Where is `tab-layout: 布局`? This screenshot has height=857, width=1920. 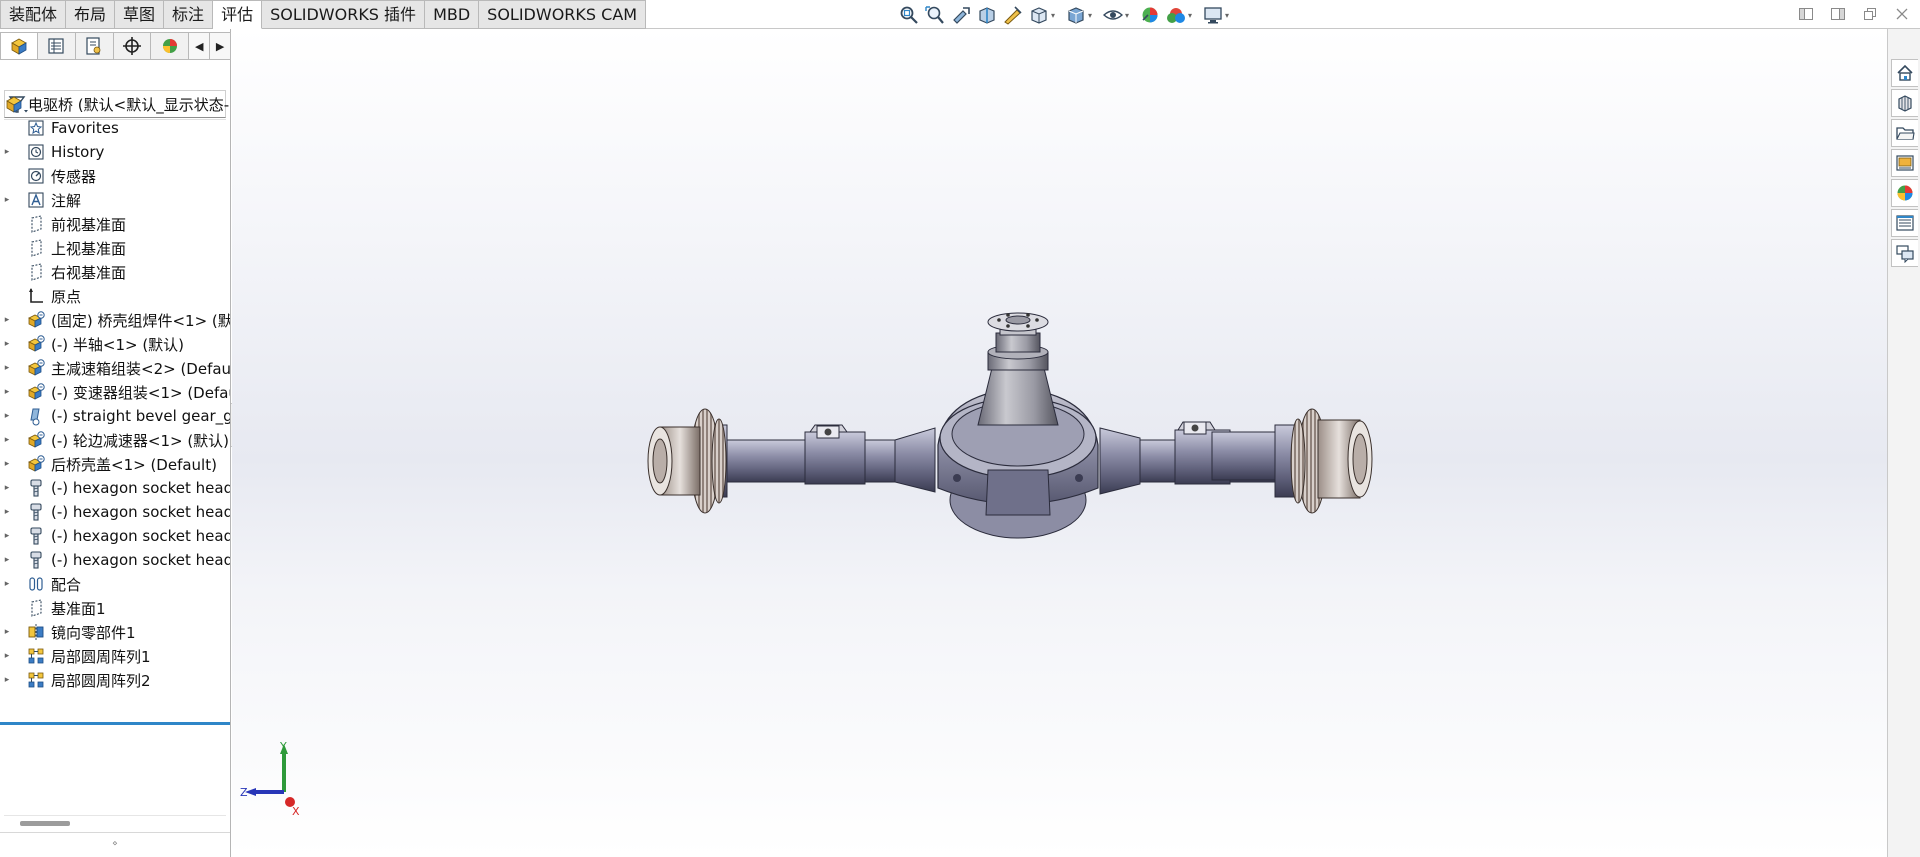
tab-layout: 布局 is located at coordinates (91, 14).